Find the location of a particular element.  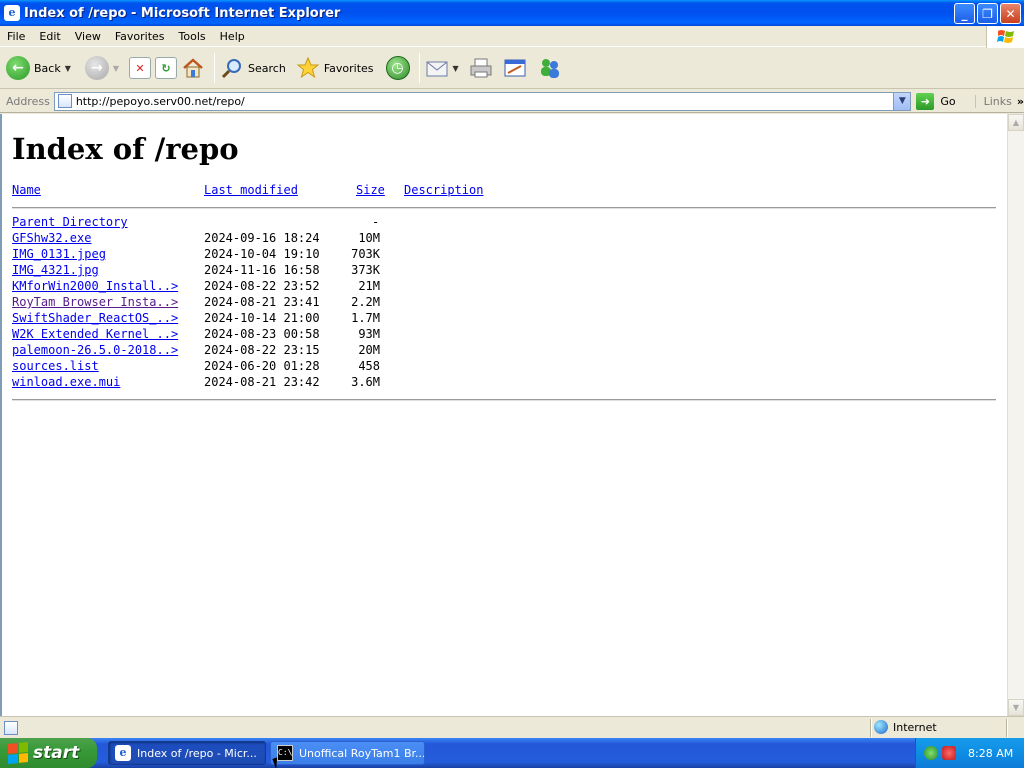

windows-logo-icon is located at coordinates (1005, 37).